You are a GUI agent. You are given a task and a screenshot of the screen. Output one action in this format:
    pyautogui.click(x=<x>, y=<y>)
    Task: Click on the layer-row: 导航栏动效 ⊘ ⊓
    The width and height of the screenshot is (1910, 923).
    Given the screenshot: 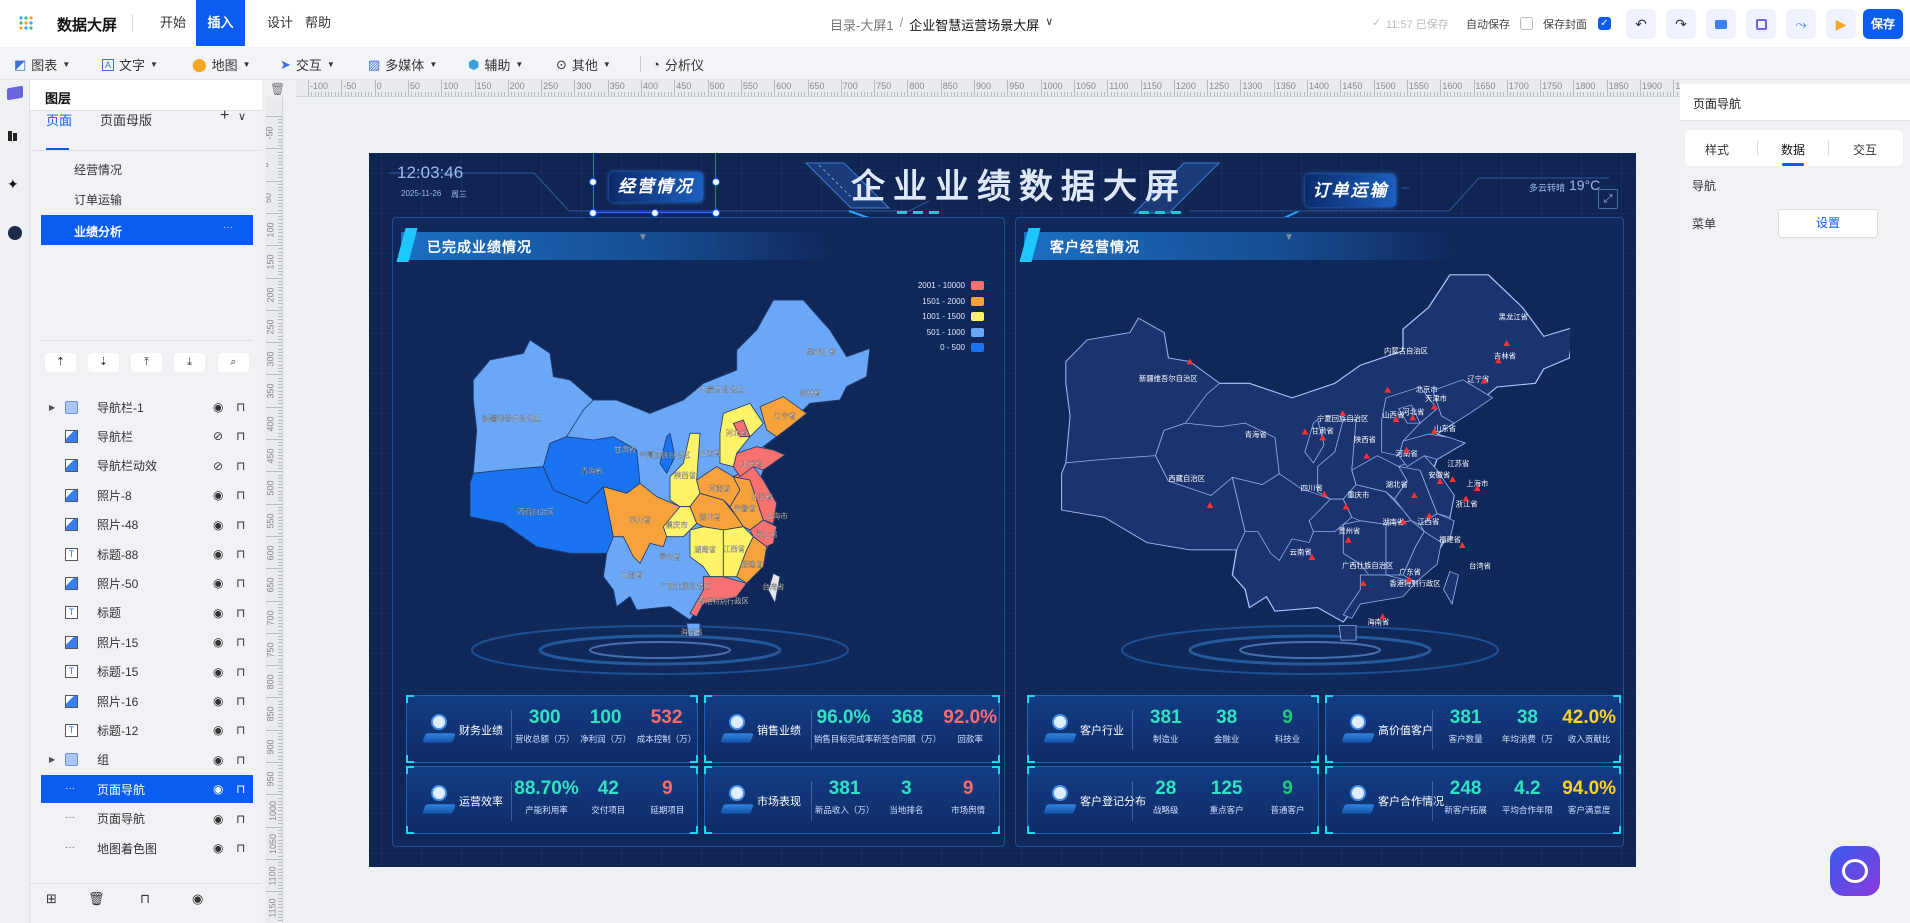 What is the action you would take?
    pyautogui.click(x=147, y=466)
    